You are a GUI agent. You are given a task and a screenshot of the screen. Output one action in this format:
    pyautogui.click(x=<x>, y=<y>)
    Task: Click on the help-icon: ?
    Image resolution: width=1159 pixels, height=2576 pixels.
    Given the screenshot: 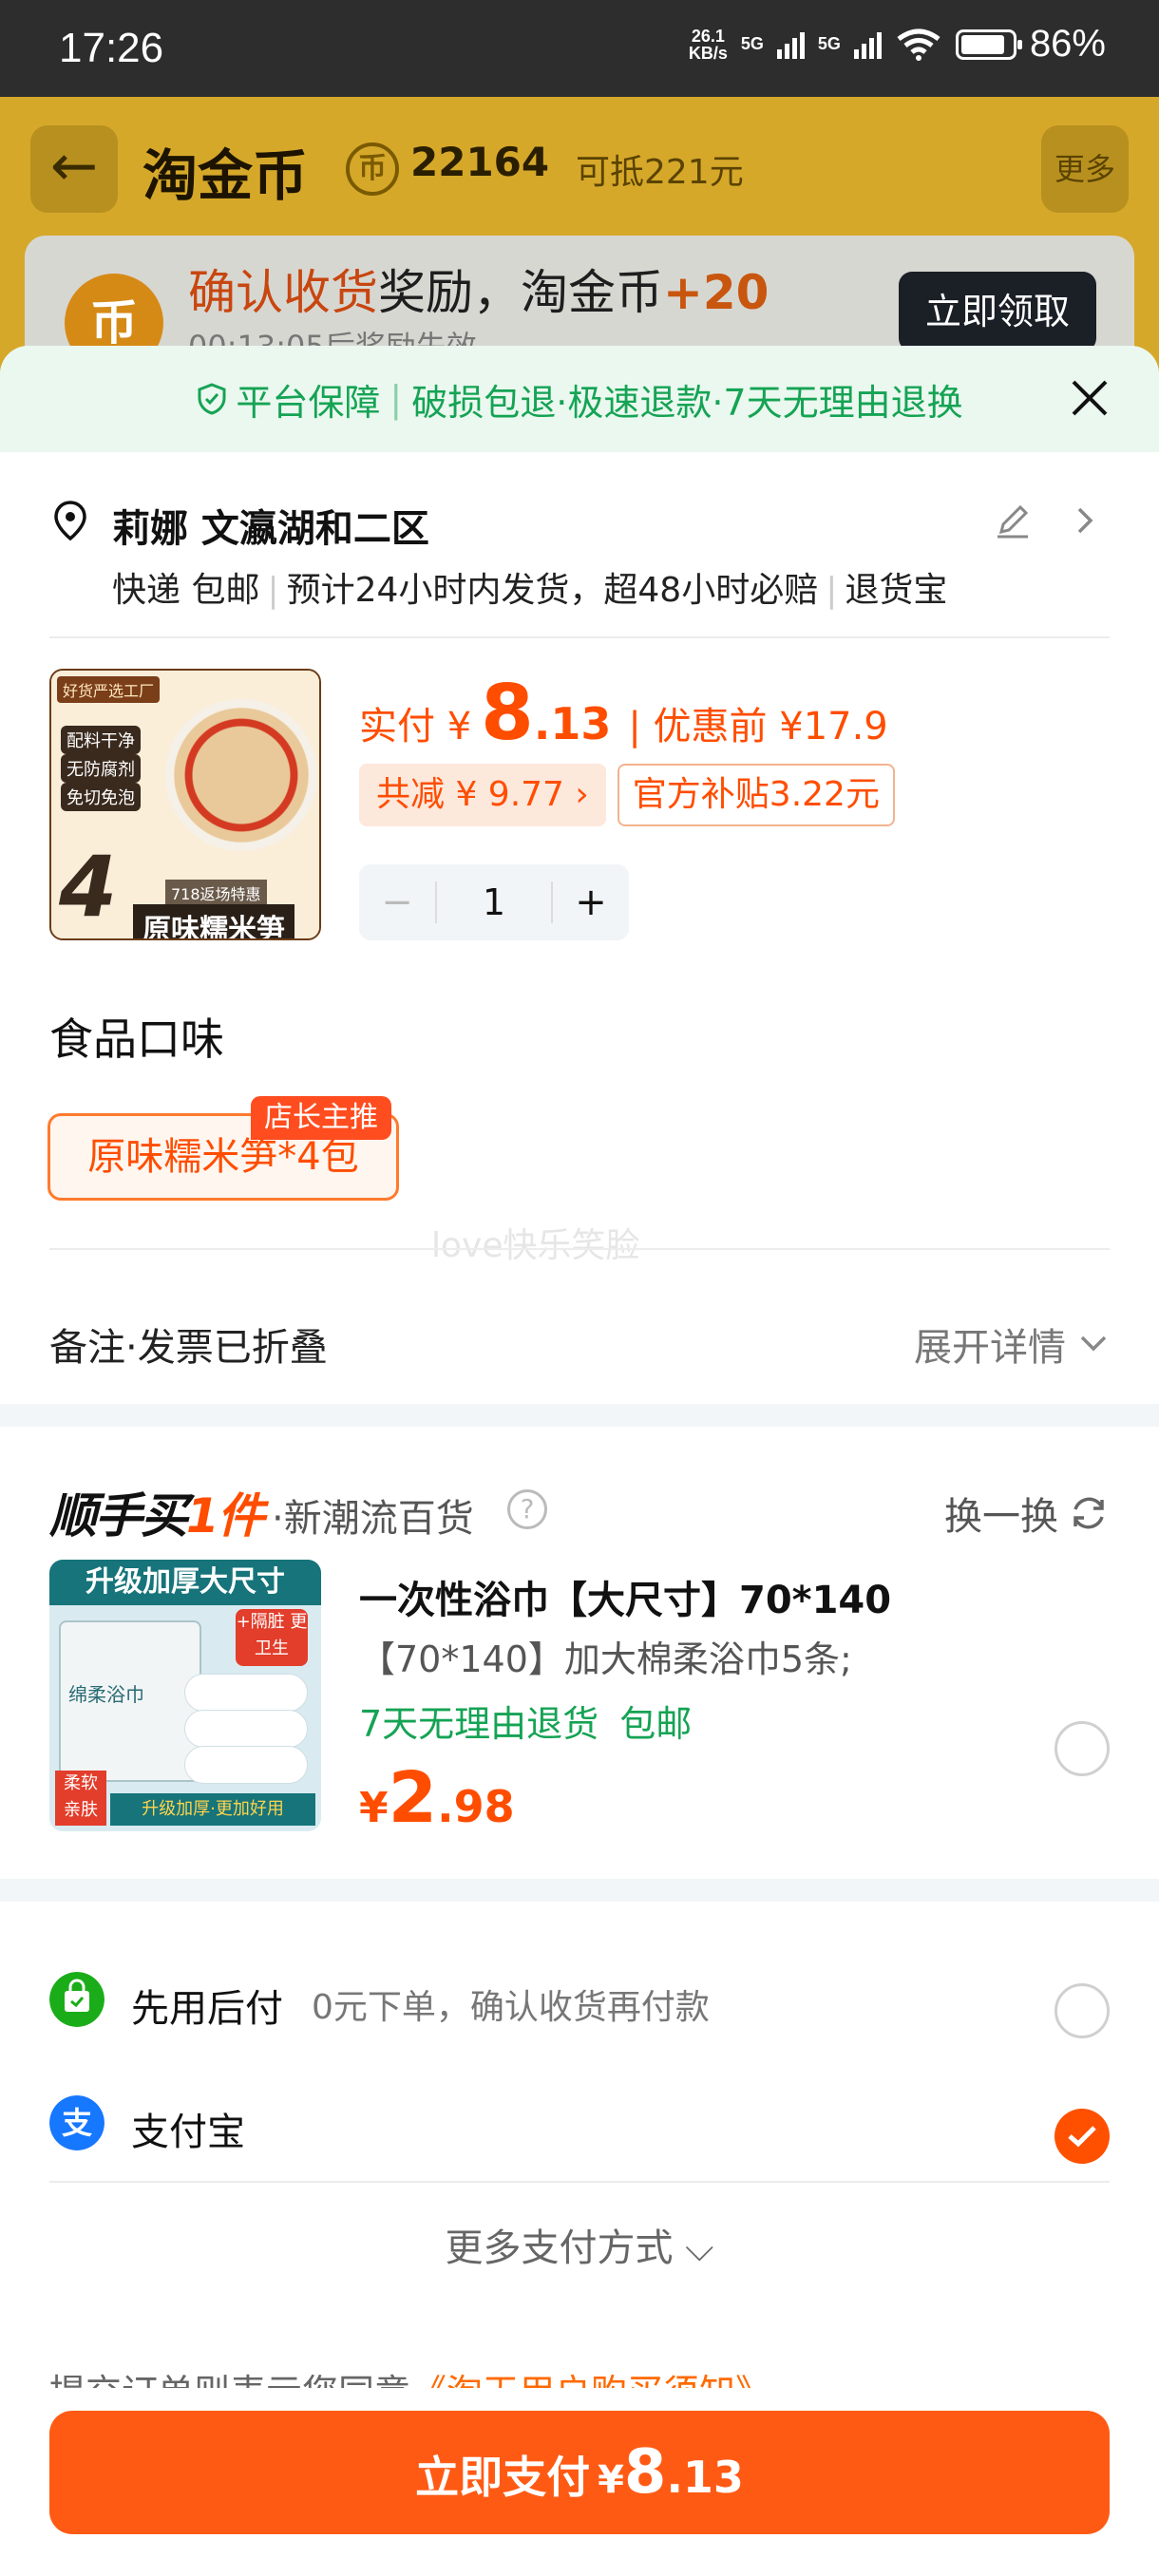 What is the action you would take?
    pyautogui.click(x=527, y=1509)
    